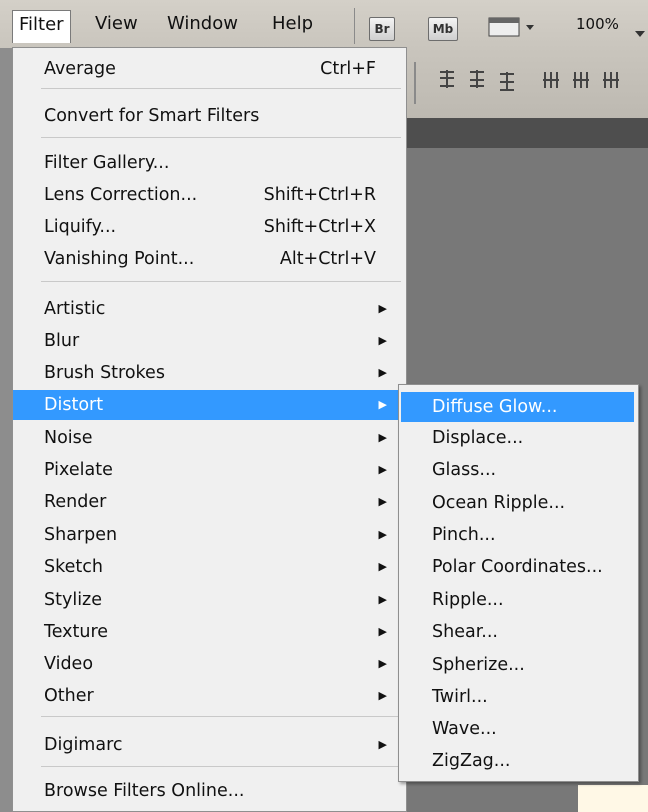 This screenshot has width=648, height=812. What do you see at coordinates (597, 24) in the screenshot?
I see `zoom-level: 100%` at bounding box center [597, 24].